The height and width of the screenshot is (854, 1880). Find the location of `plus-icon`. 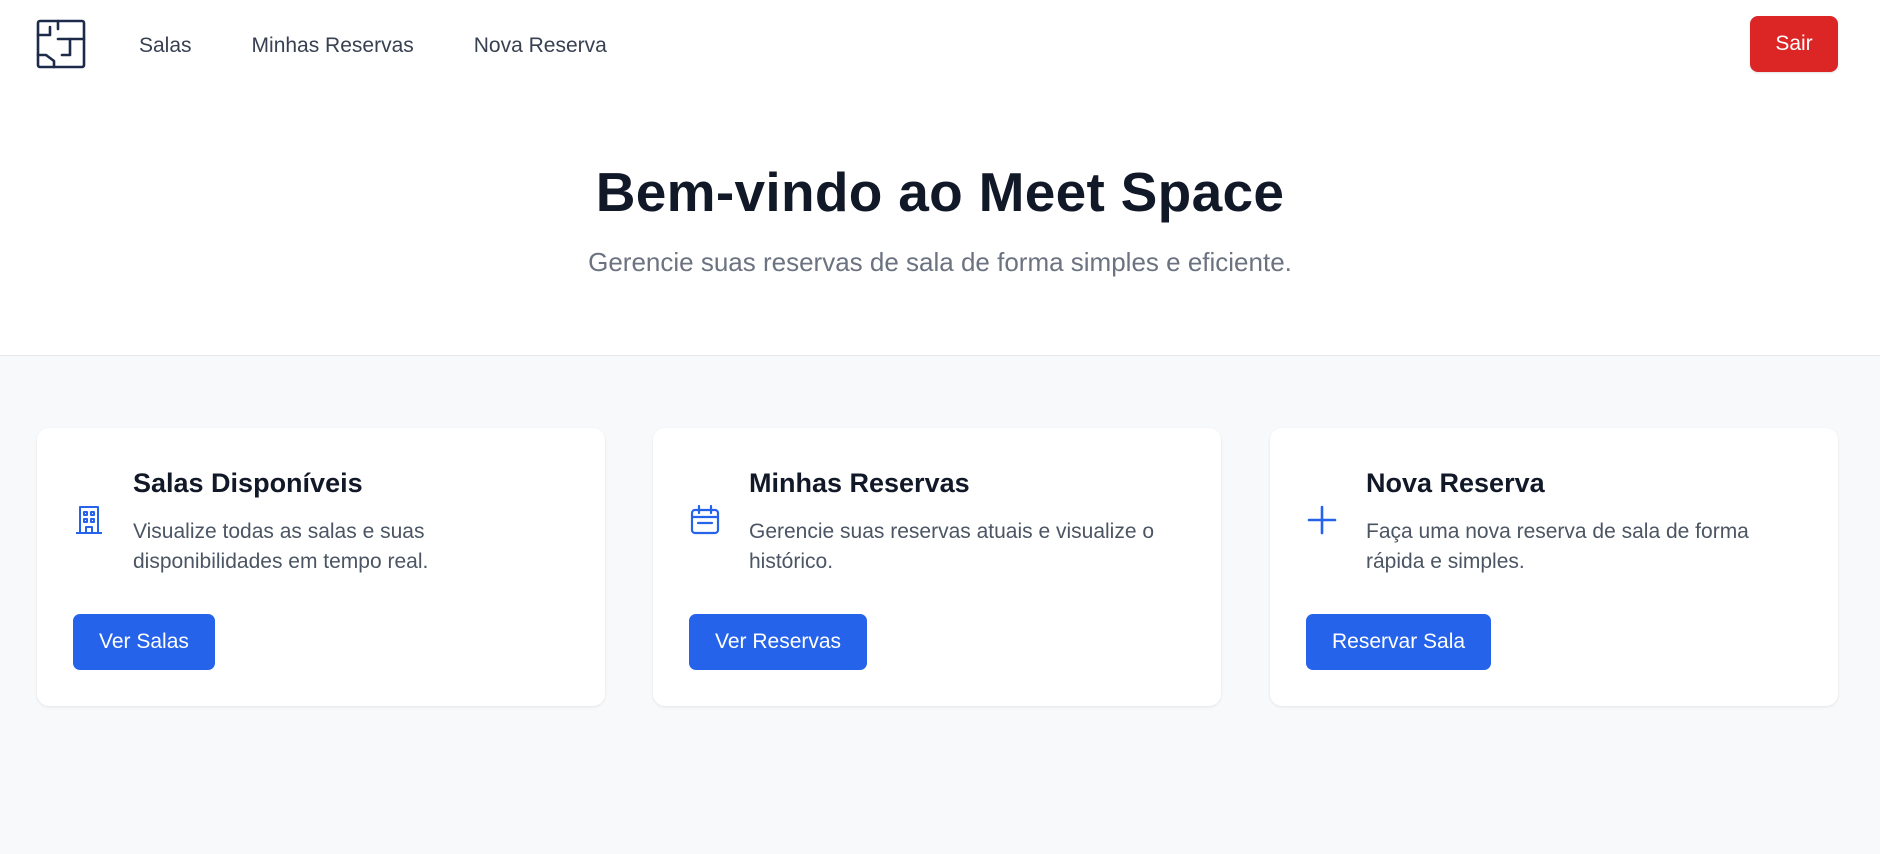

plus-icon is located at coordinates (1322, 520).